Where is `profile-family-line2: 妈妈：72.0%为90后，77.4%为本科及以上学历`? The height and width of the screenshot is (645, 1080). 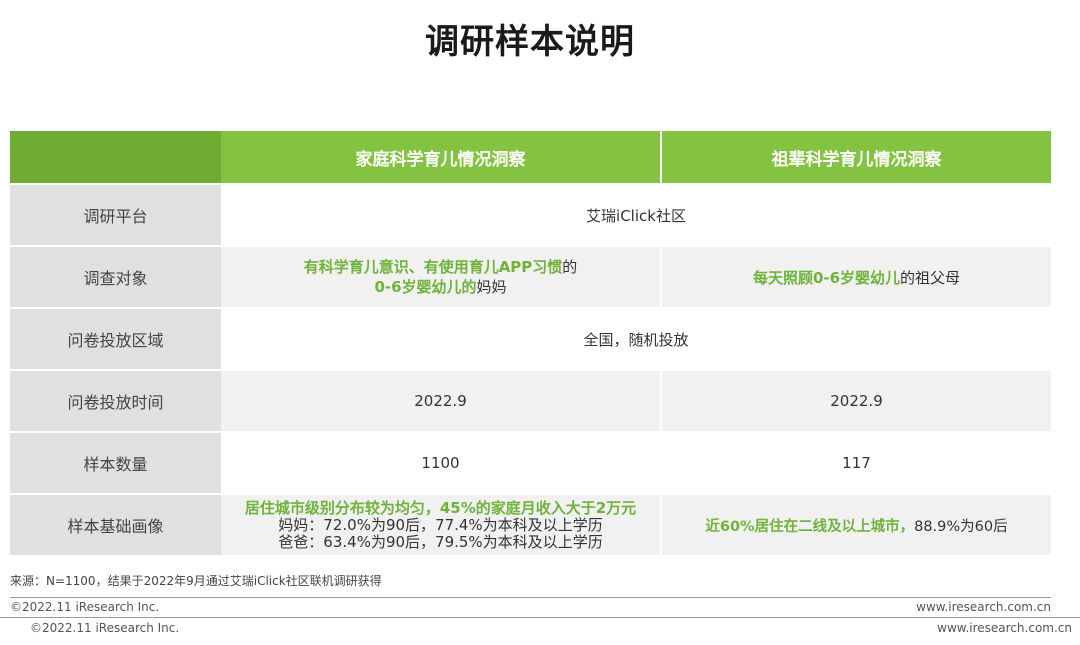 profile-family-line2: 妈妈：72.0%为90后，77.4%为本科及以上学历 is located at coordinates (440, 524).